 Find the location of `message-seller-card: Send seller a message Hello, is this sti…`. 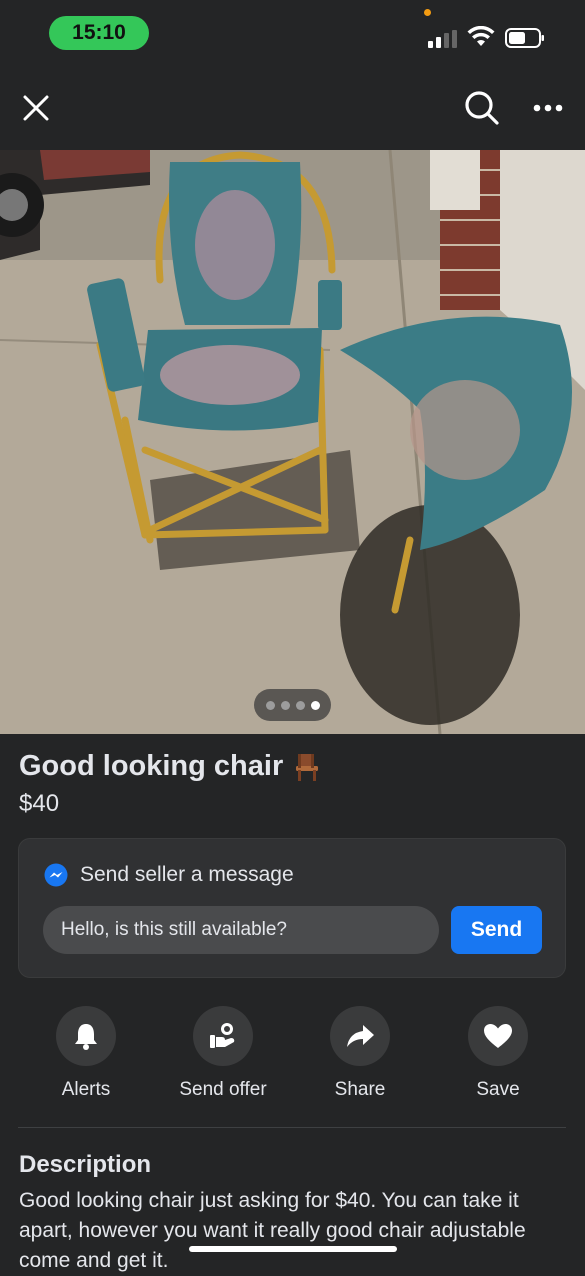

message-seller-card: Send seller a message Hello, is this sti… is located at coordinates (292, 908).